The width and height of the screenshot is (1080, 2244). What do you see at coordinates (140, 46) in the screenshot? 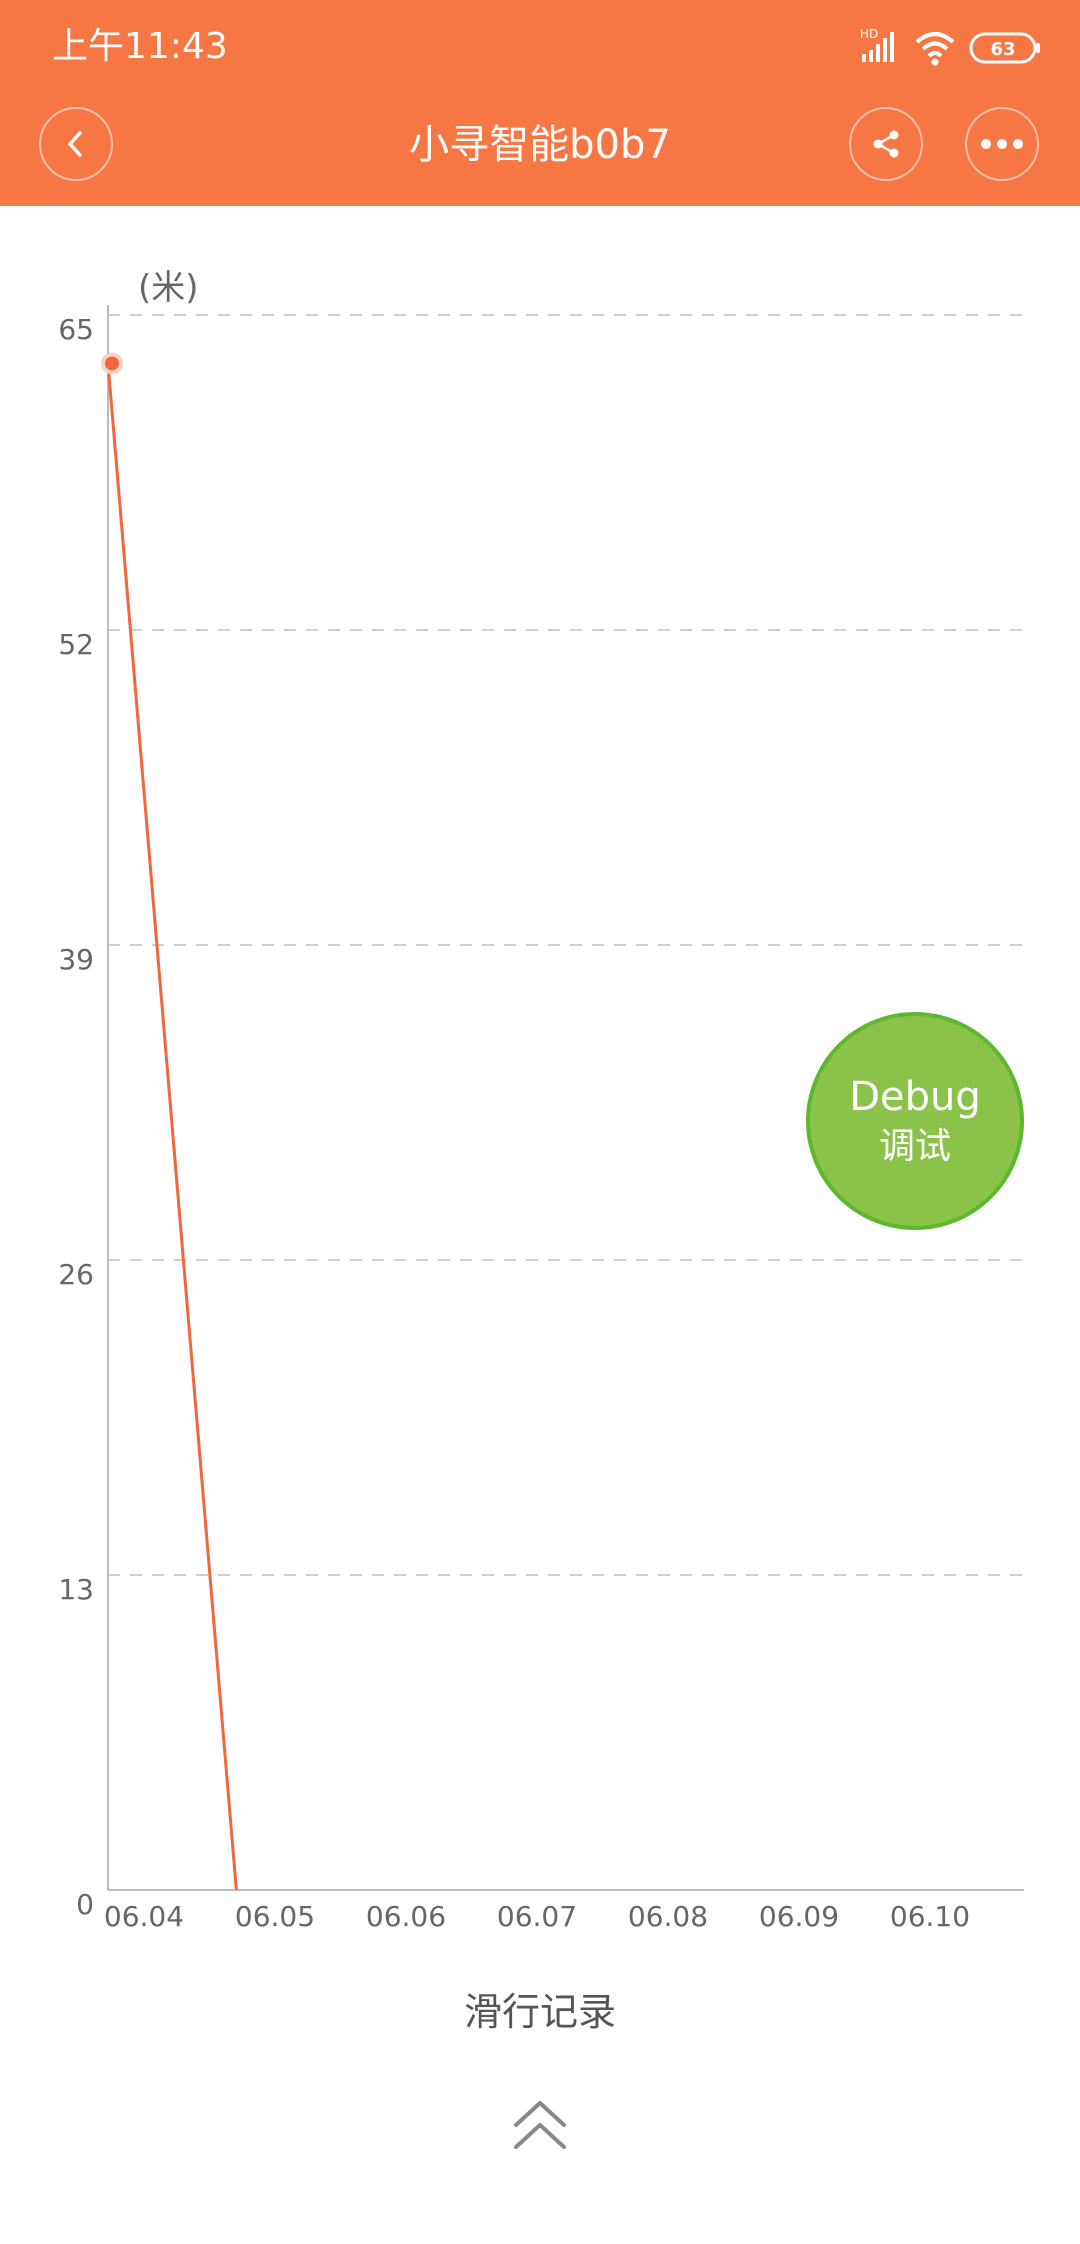
I see `status-time: 上午11:43` at bounding box center [140, 46].